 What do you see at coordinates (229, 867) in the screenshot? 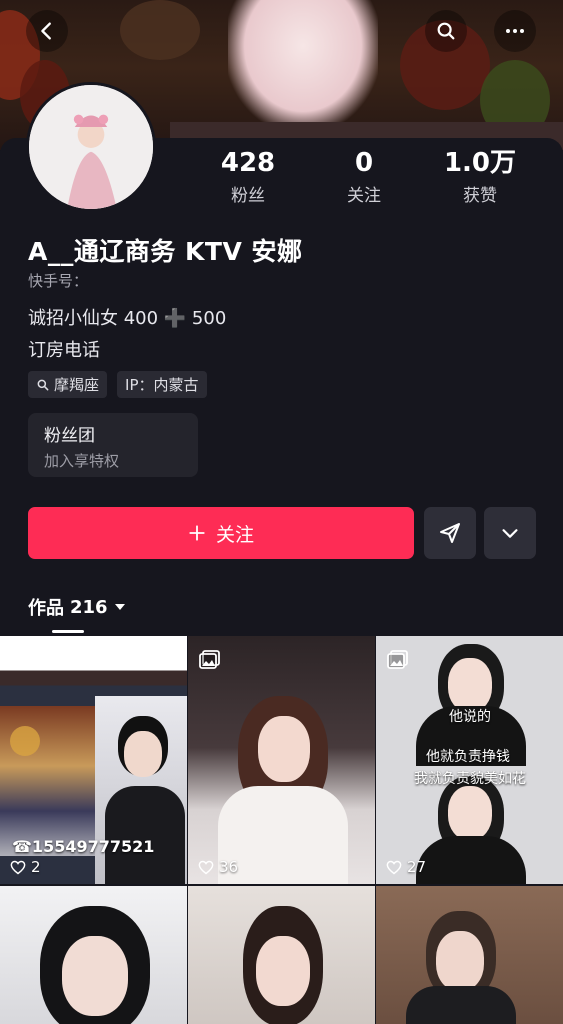
I see `work-likes-count: 36` at bounding box center [229, 867].